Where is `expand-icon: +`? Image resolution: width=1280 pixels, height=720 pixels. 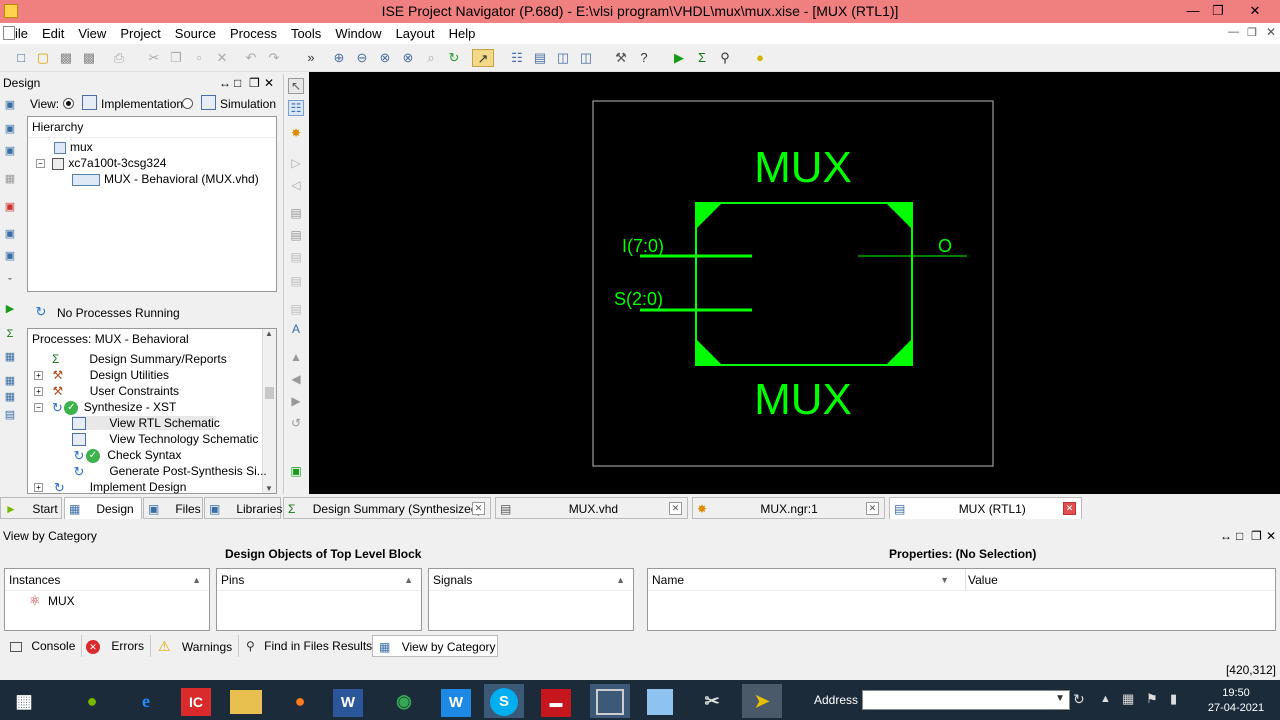 expand-icon: + is located at coordinates (38, 392).